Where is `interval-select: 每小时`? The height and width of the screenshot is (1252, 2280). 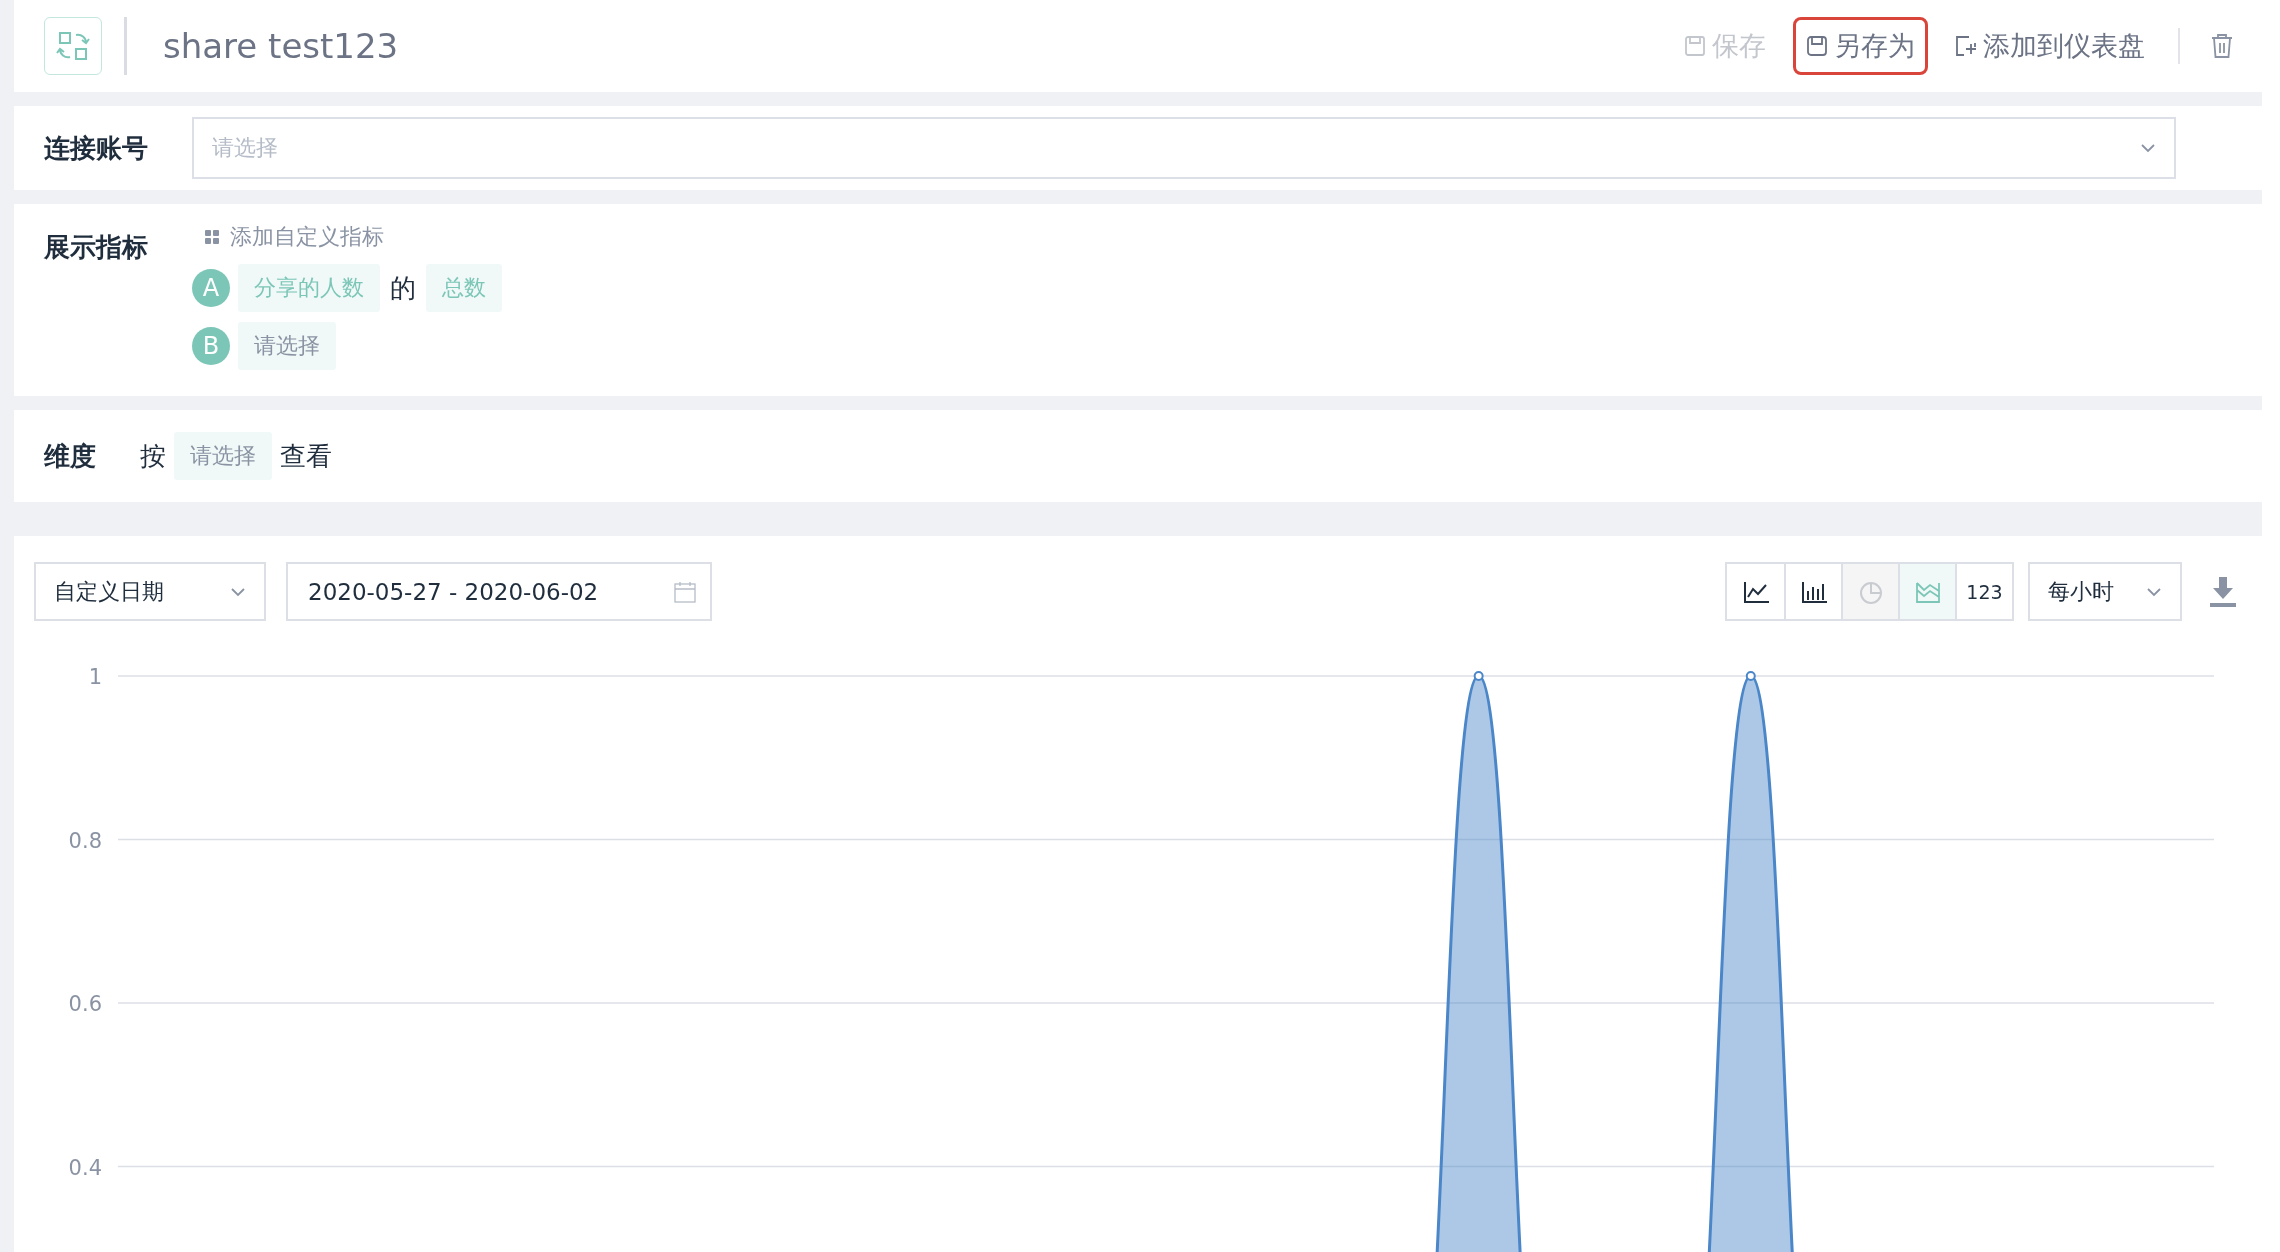 interval-select: 每小时 is located at coordinates (2105, 591).